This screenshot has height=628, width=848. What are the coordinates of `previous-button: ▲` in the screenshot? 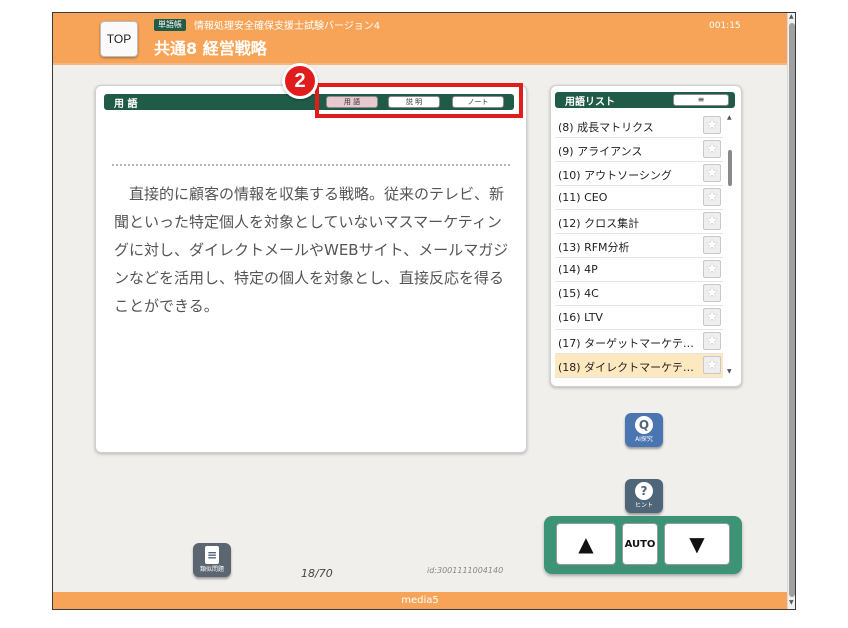 It's located at (586, 544).